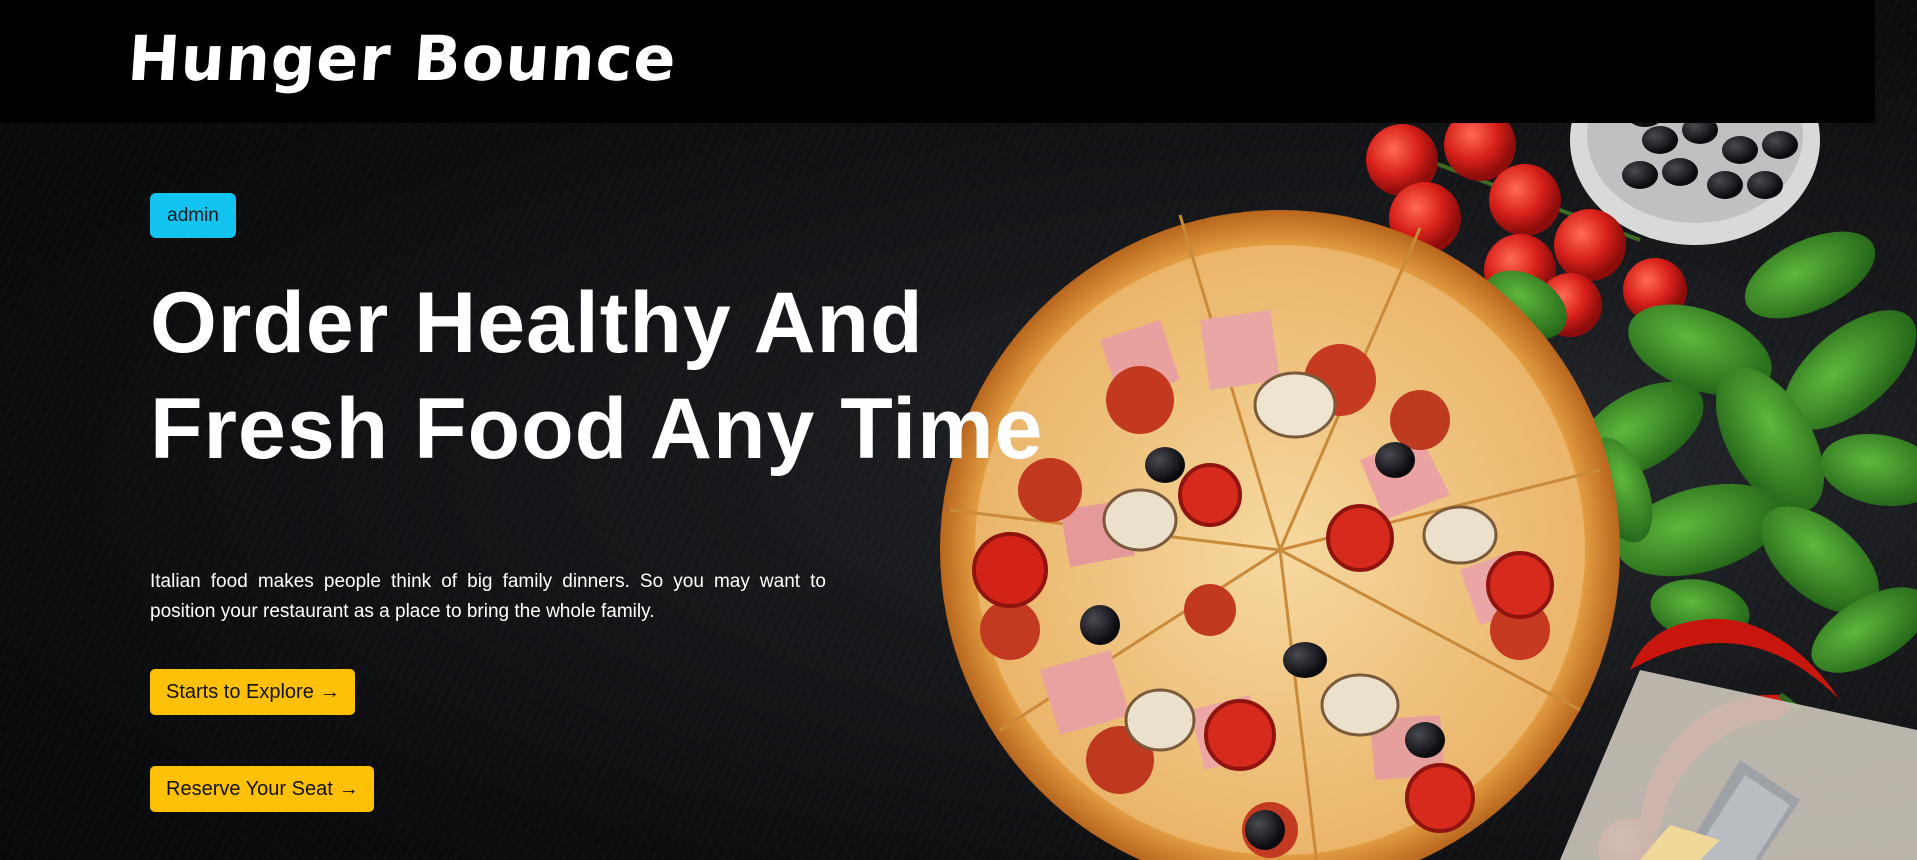 The height and width of the screenshot is (860, 1917). Describe the element at coordinates (249, 789) in the screenshot. I see `reserve-your-seat-label: Reserve Your Seat` at that location.